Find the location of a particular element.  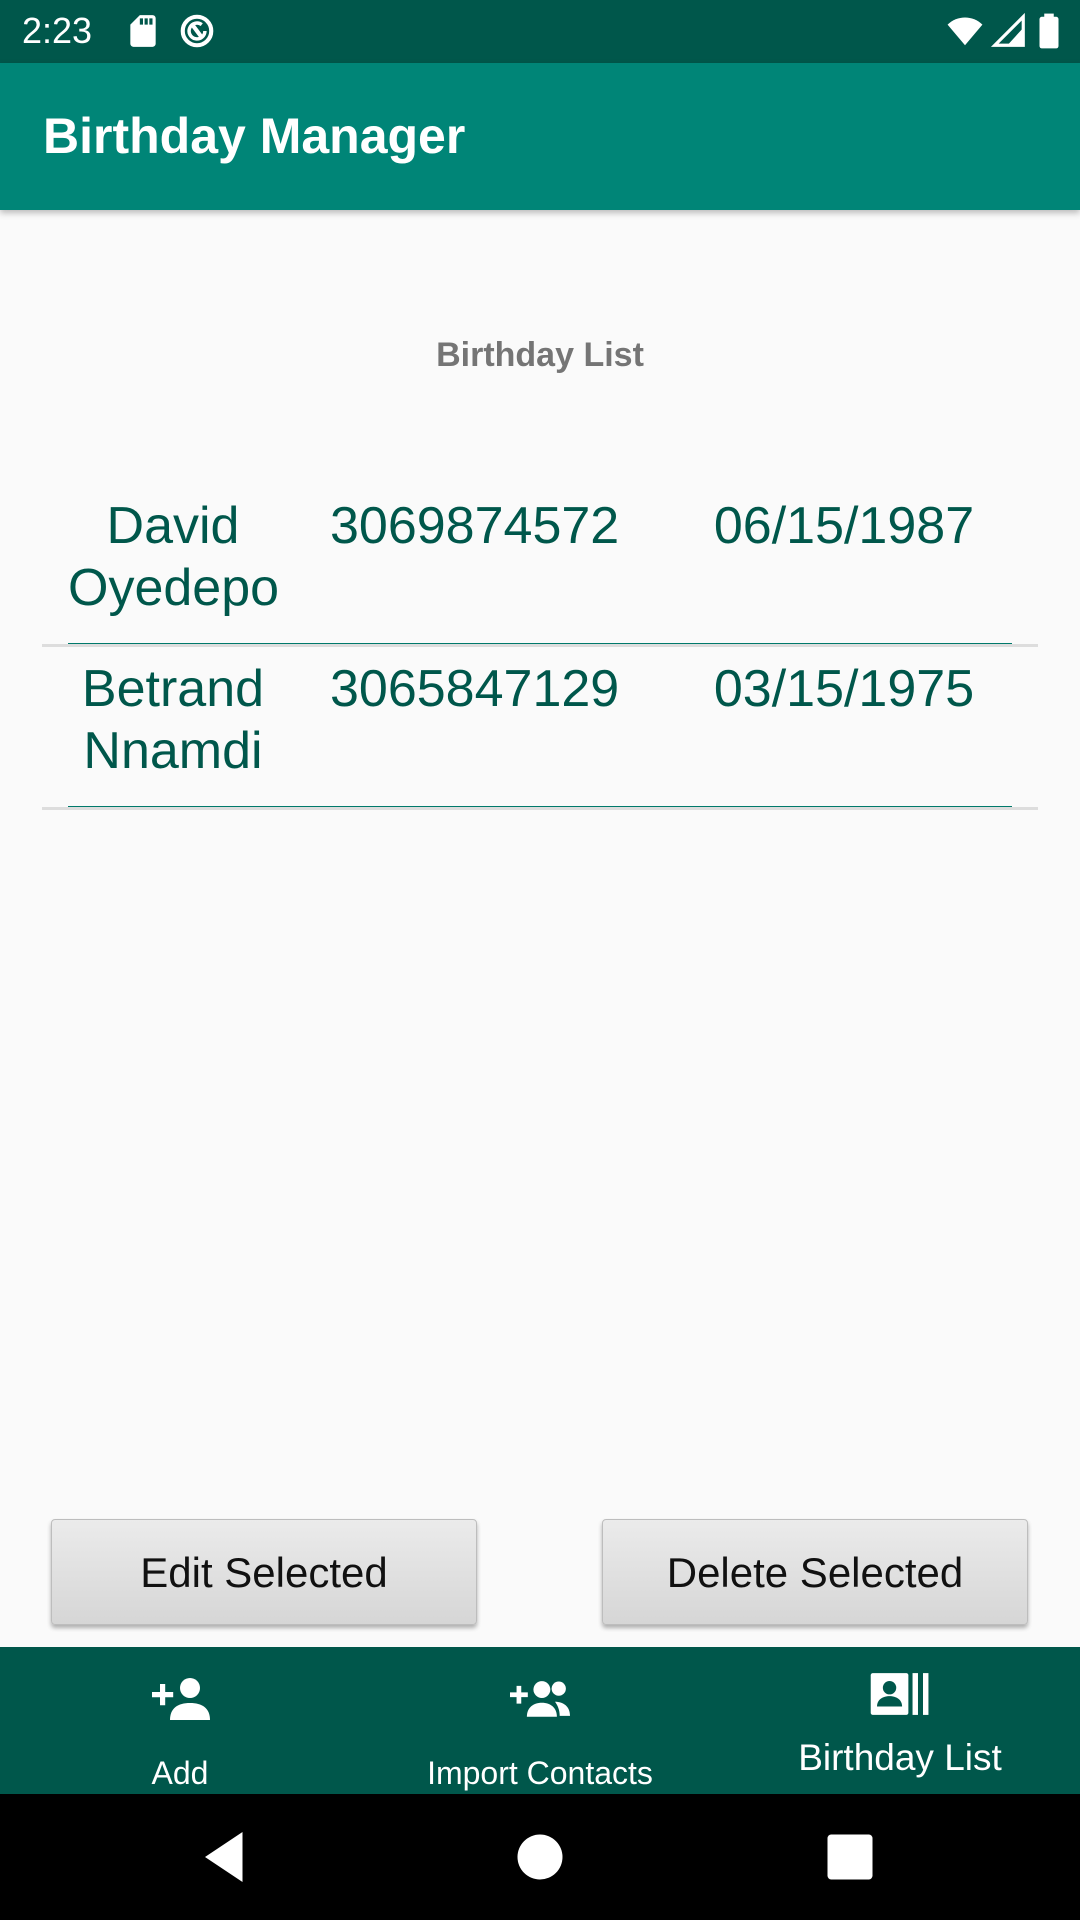

nav-item-add: Add is located at coordinates (180, 1720).